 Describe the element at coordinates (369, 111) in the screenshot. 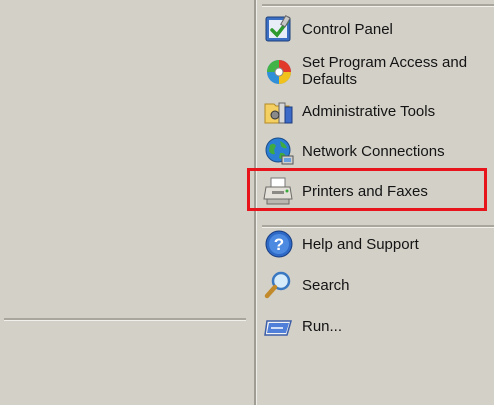

I see `administrative-tools-label: Administrative Tools` at that location.